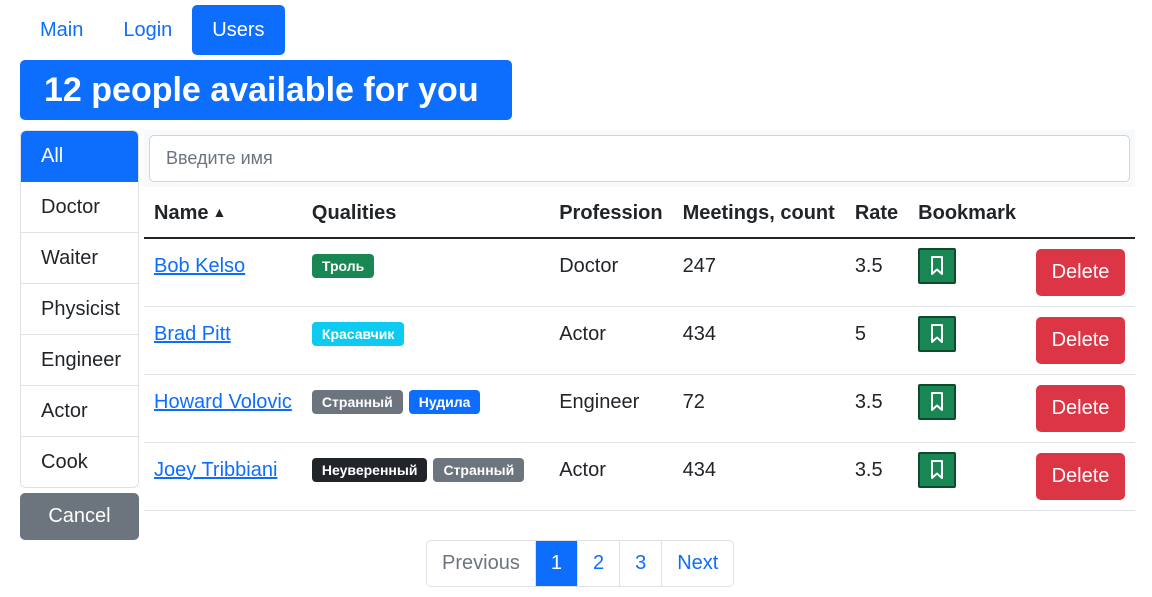  I want to click on column-header-bookmark: Bookmark, so click(967, 214).